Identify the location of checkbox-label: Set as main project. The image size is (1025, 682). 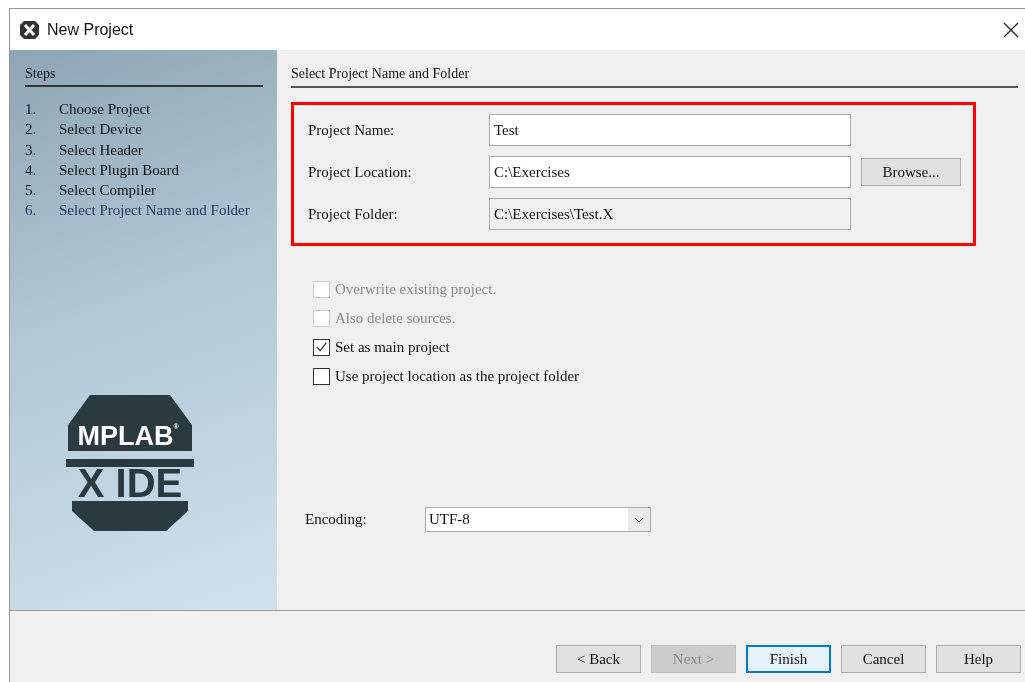
(392, 347).